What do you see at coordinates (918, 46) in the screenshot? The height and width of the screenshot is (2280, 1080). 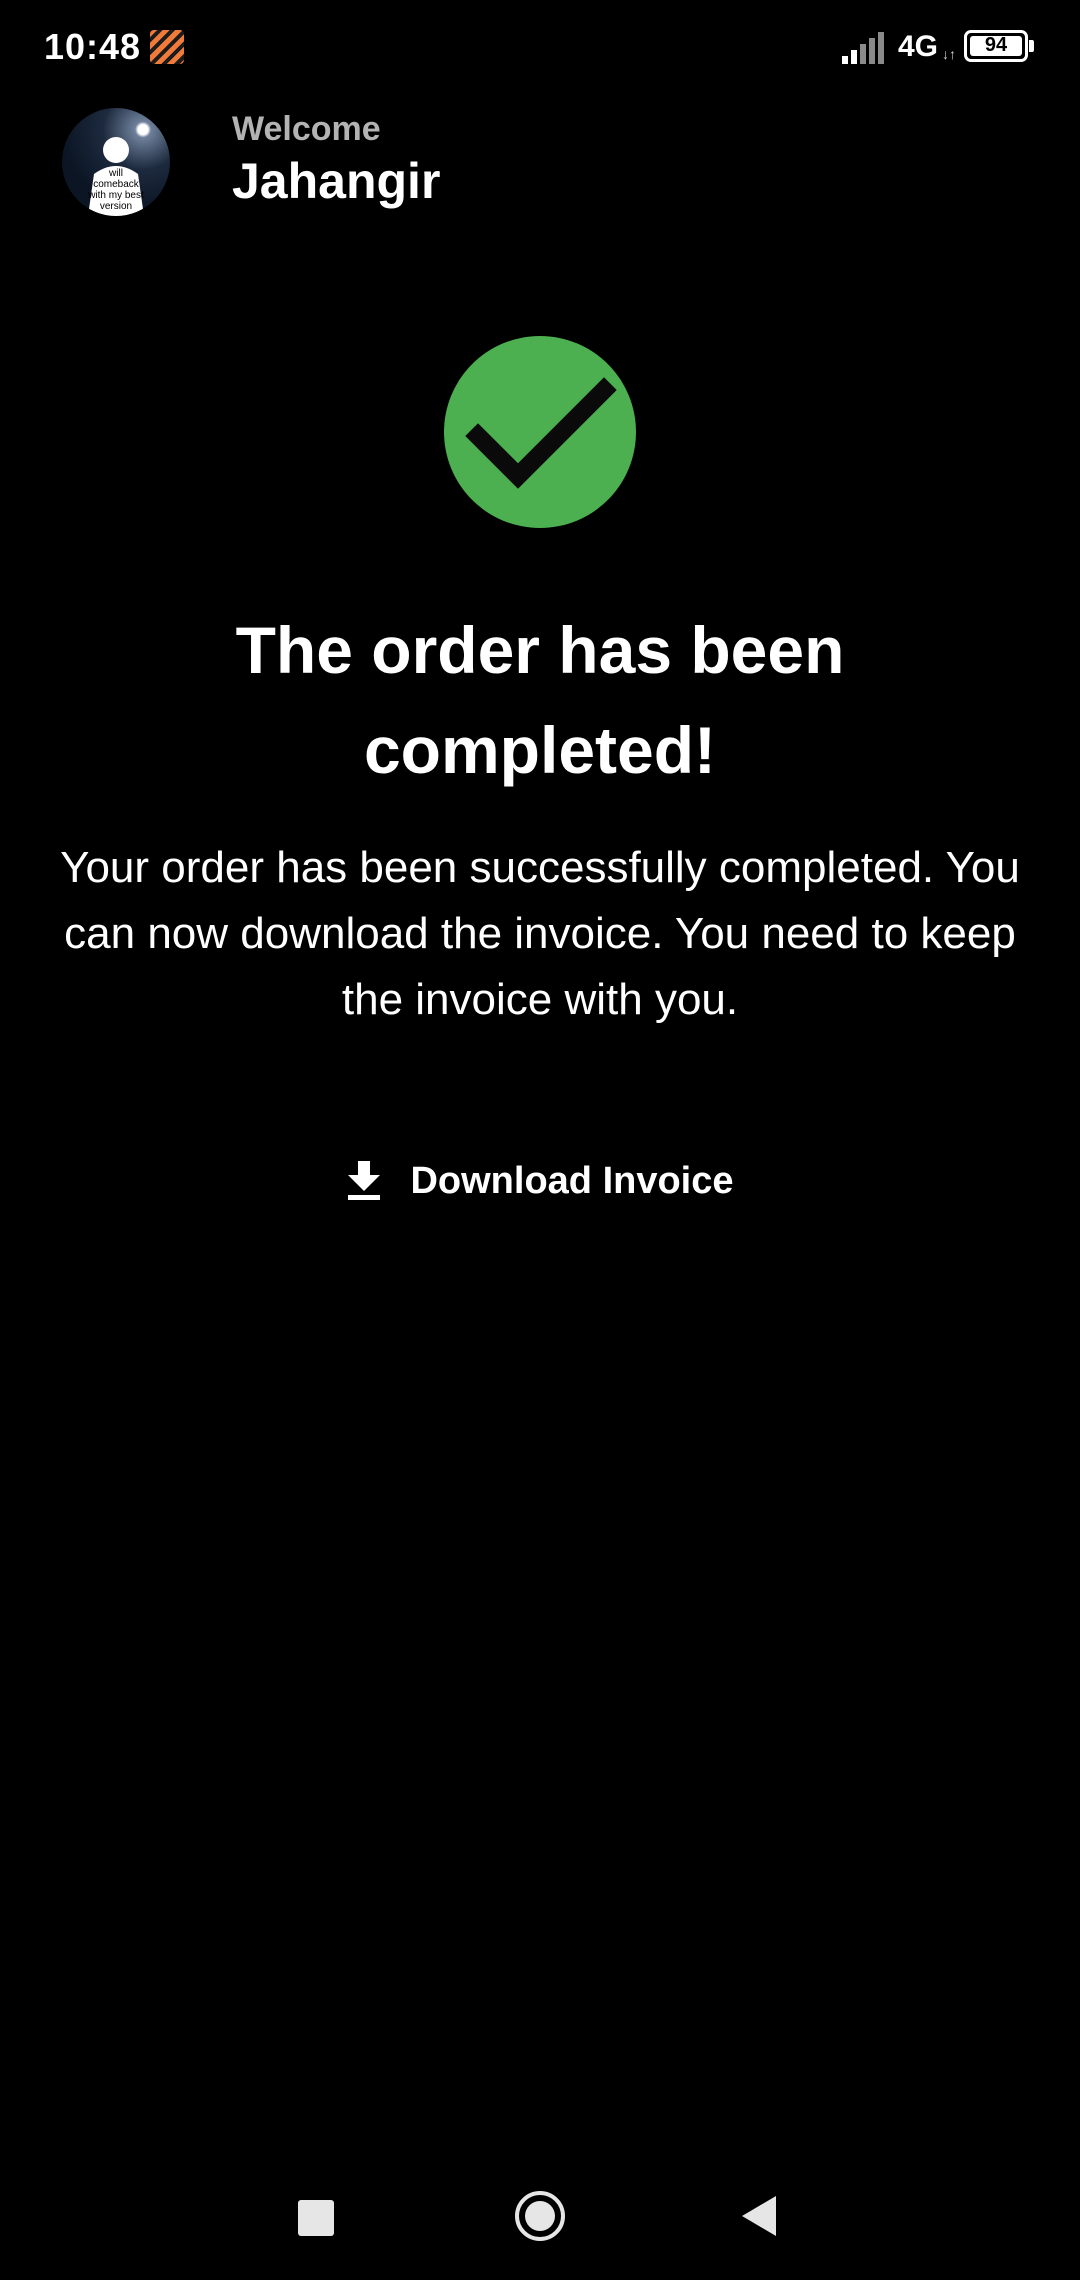 I see `network-type: 4G` at bounding box center [918, 46].